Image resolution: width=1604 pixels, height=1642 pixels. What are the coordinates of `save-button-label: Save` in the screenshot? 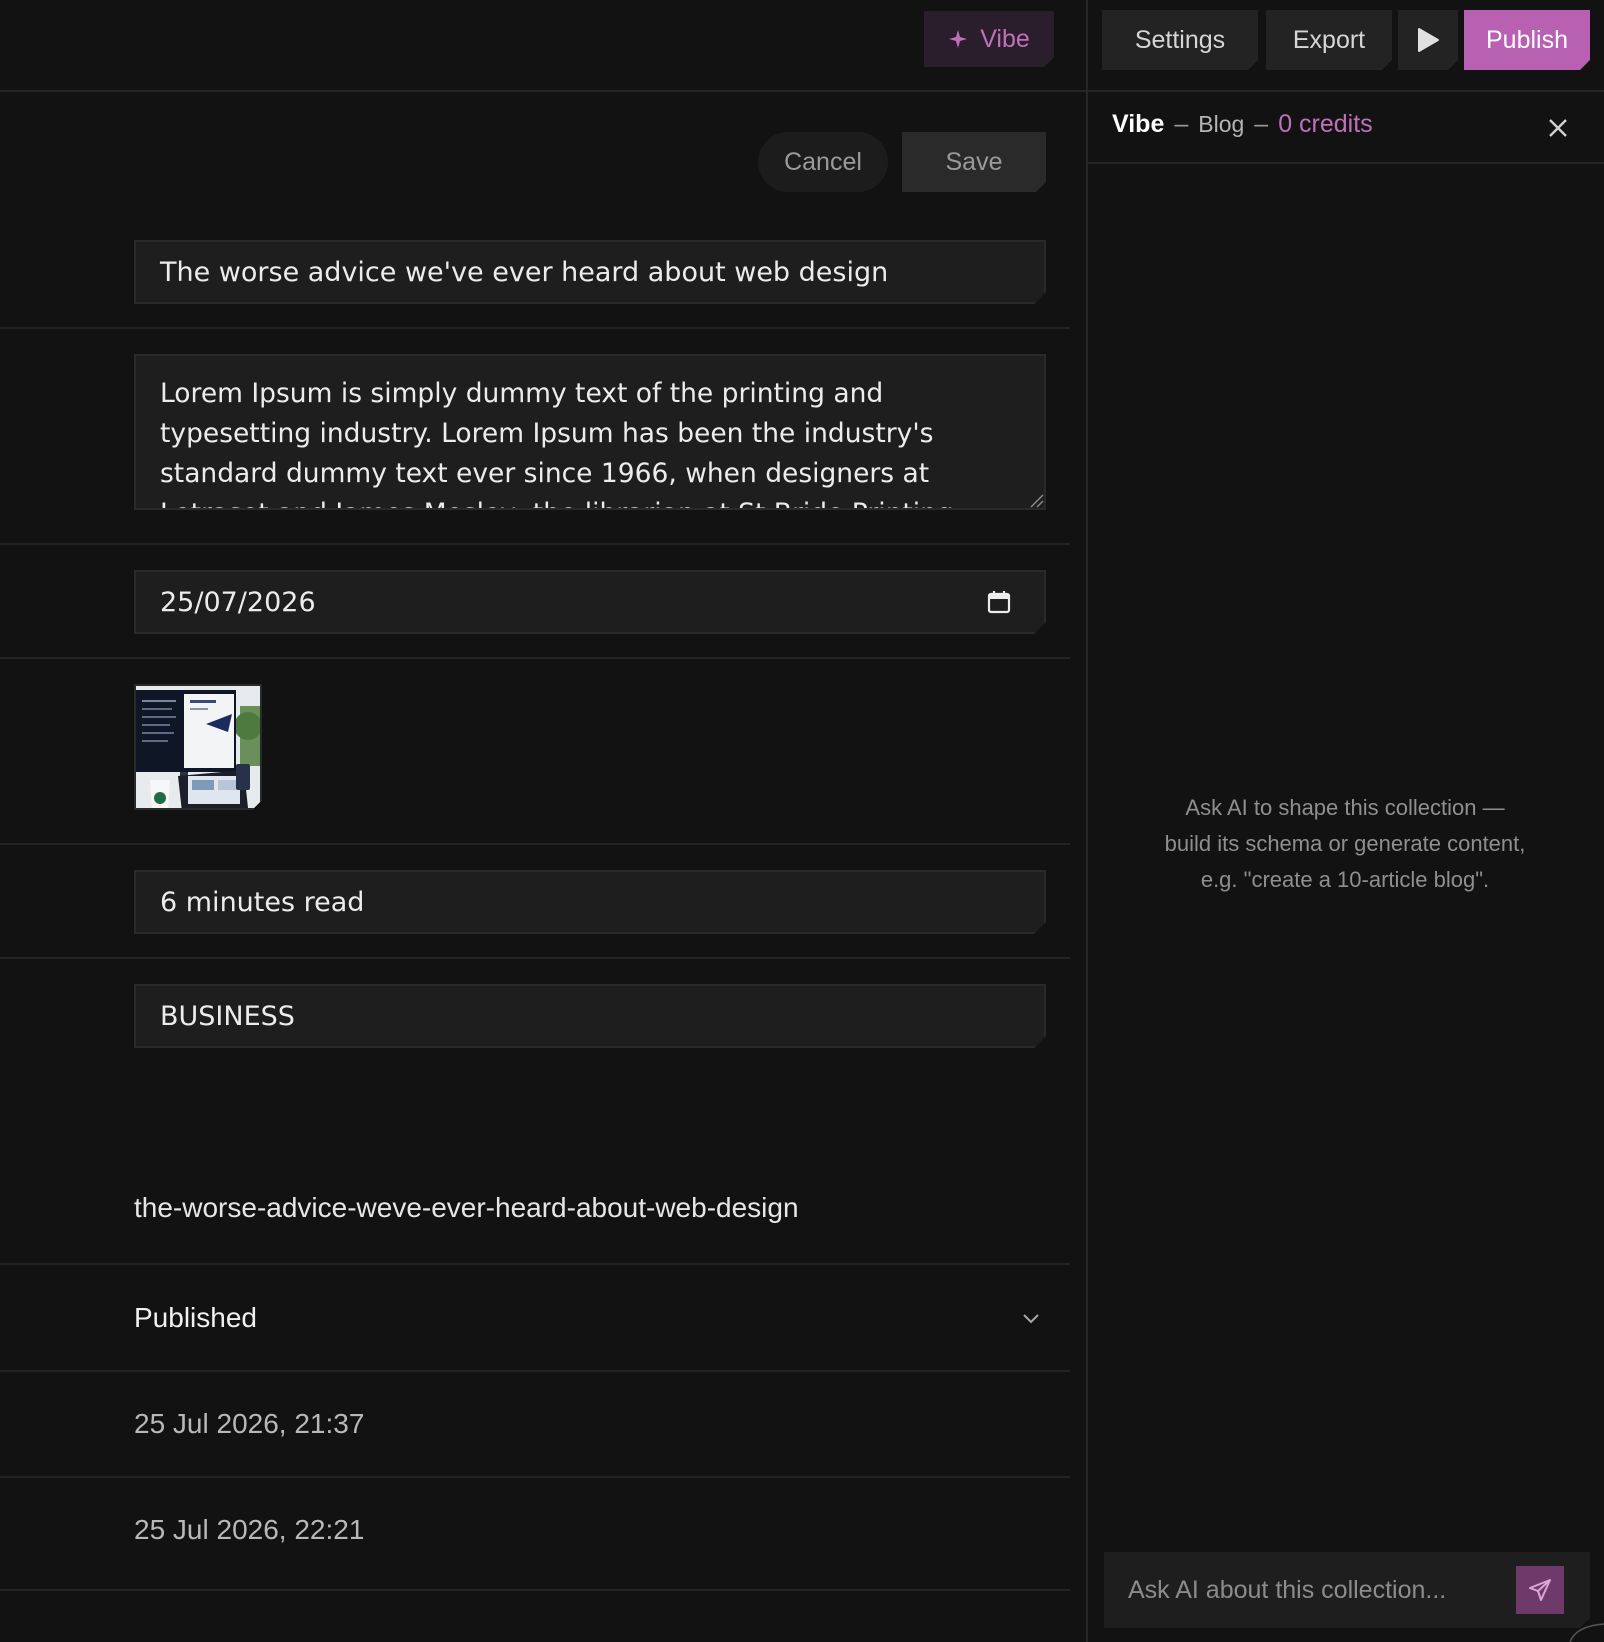 It's located at (974, 161).